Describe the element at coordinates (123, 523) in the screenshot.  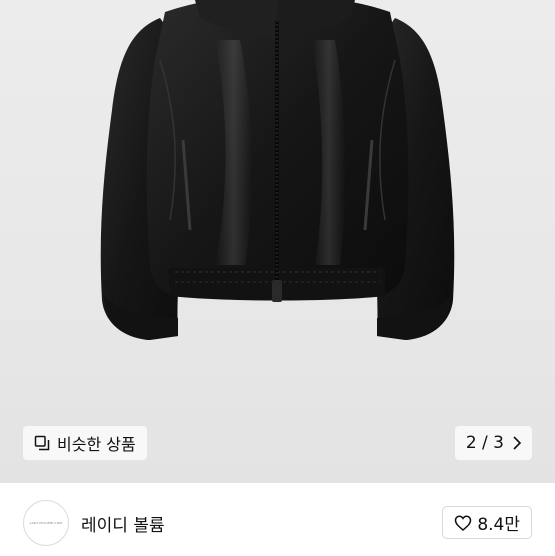
I see `seller-name: 레이디 볼륨` at that location.